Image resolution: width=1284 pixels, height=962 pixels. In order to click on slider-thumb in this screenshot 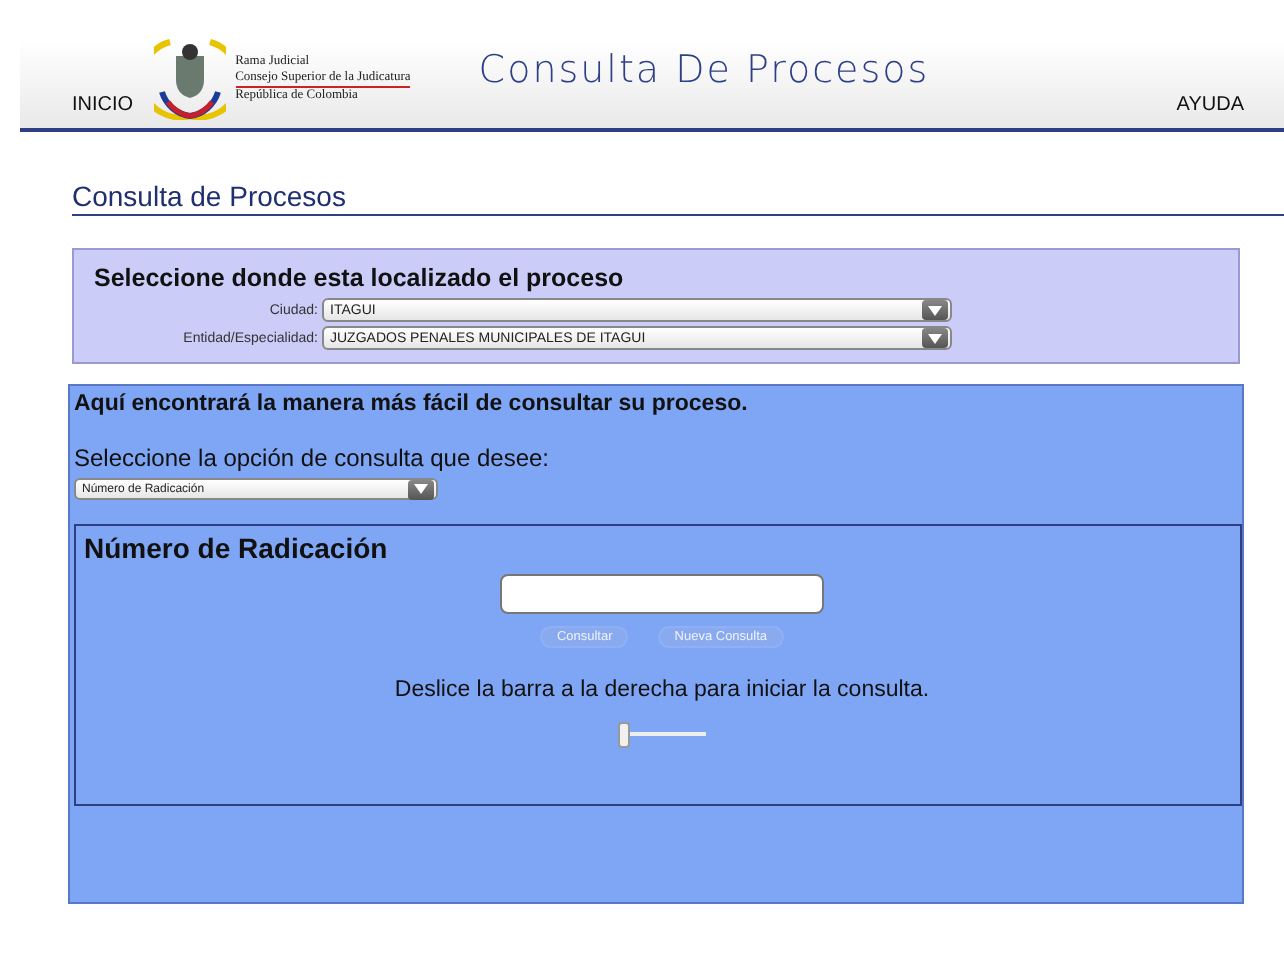, I will do `click(624, 734)`.